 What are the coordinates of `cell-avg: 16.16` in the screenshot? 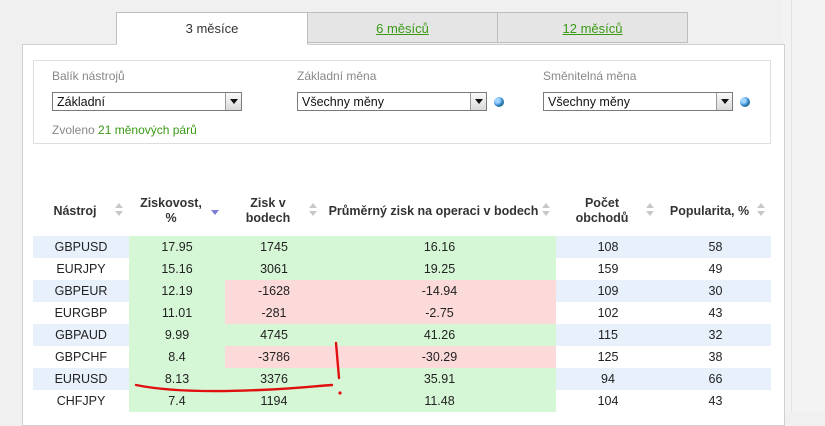 It's located at (439, 247).